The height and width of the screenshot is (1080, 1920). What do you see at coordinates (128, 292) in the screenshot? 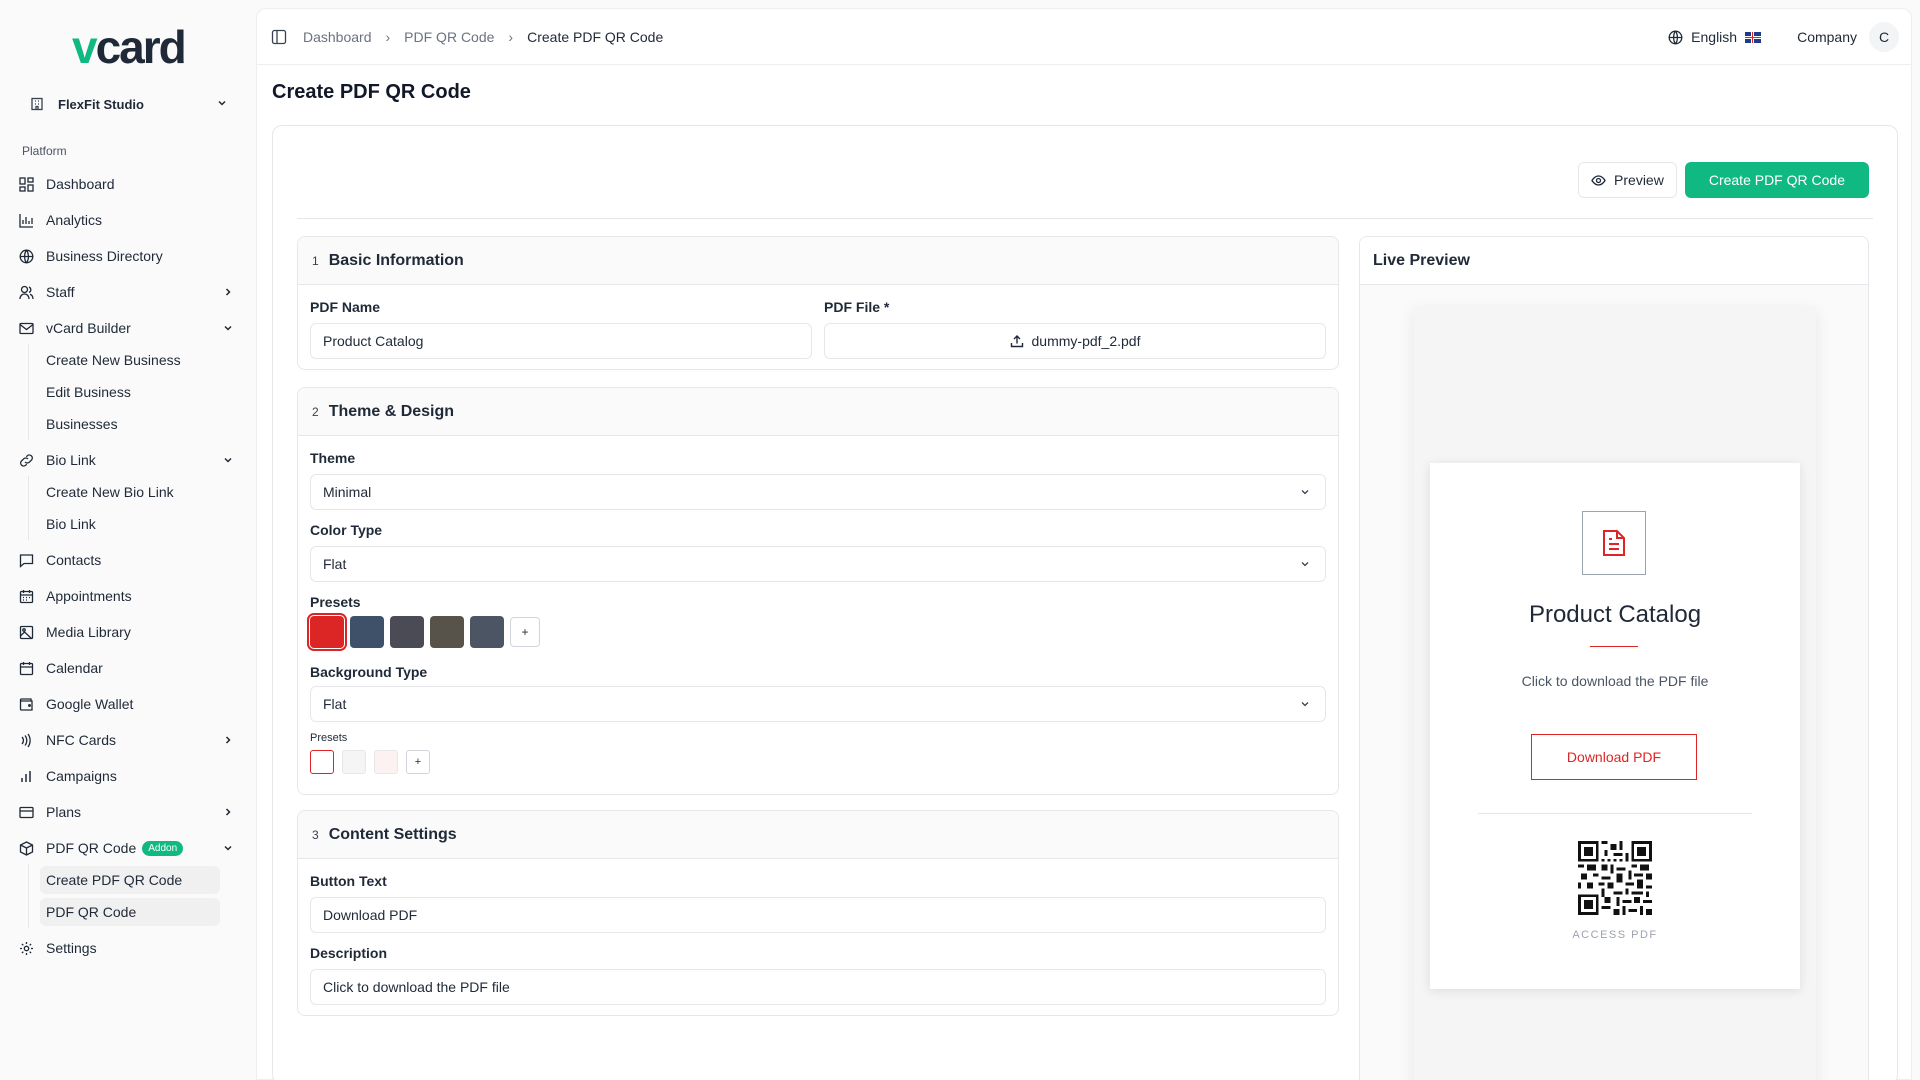
I see `sidebar-item-staff: Staff` at bounding box center [128, 292].